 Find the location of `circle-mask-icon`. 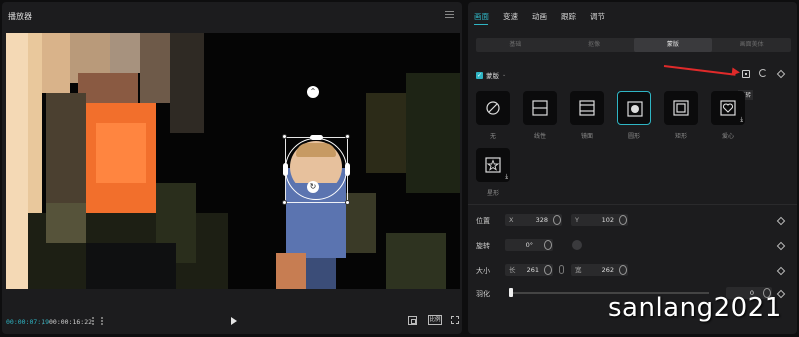

circle-mask-icon is located at coordinates (635, 109).